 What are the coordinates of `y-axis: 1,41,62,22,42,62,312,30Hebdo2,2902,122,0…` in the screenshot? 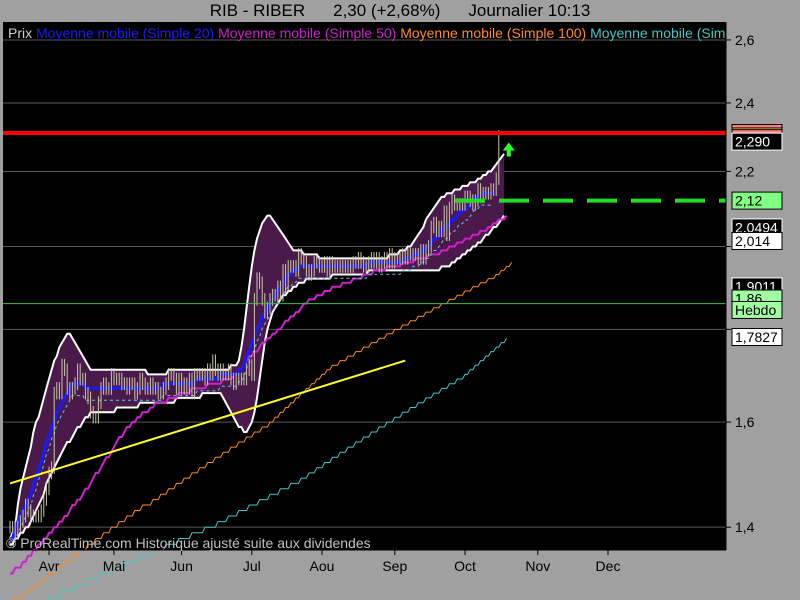 It's located at (754, 286).